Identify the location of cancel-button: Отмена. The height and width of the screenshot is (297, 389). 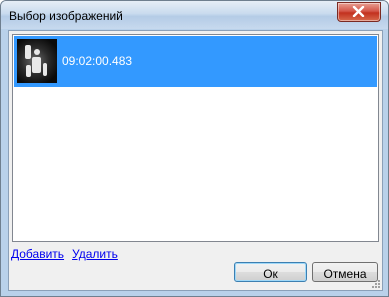
(345, 272).